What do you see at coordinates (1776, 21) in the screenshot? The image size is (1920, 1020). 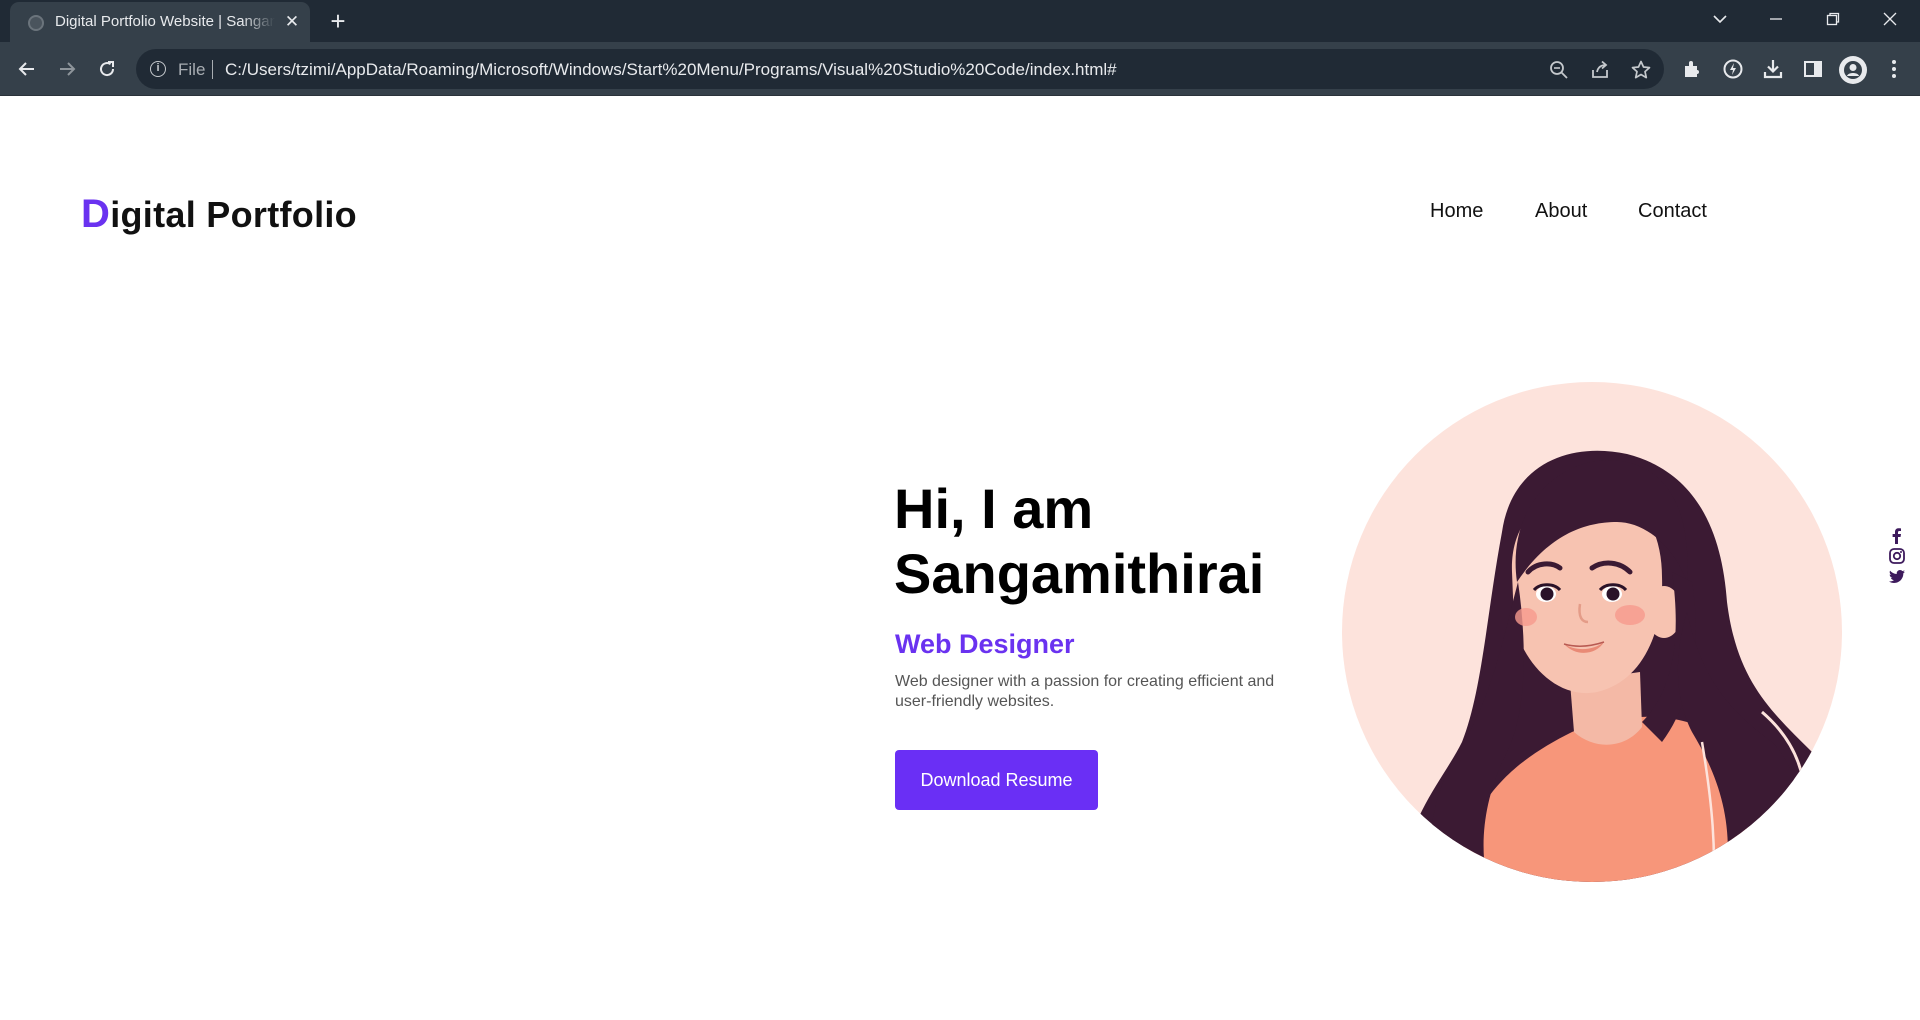 I see `minimize-icon` at bounding box center [1776, 21].